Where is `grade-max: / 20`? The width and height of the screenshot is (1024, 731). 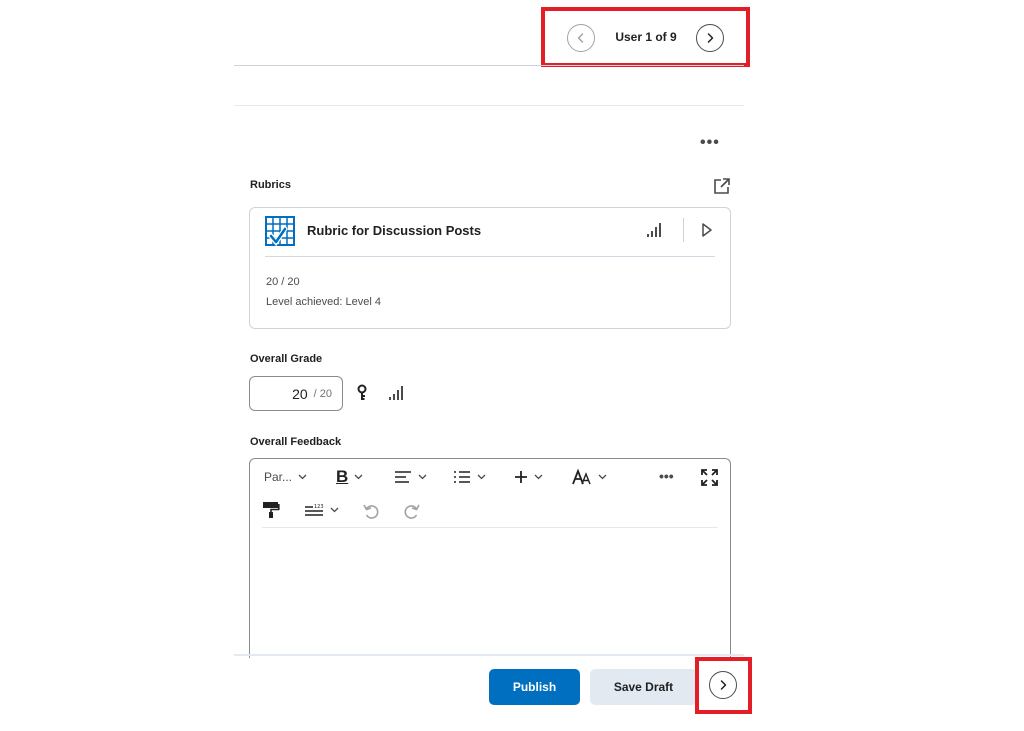
grade-max: / 20 is located at coordinates (322, 393).